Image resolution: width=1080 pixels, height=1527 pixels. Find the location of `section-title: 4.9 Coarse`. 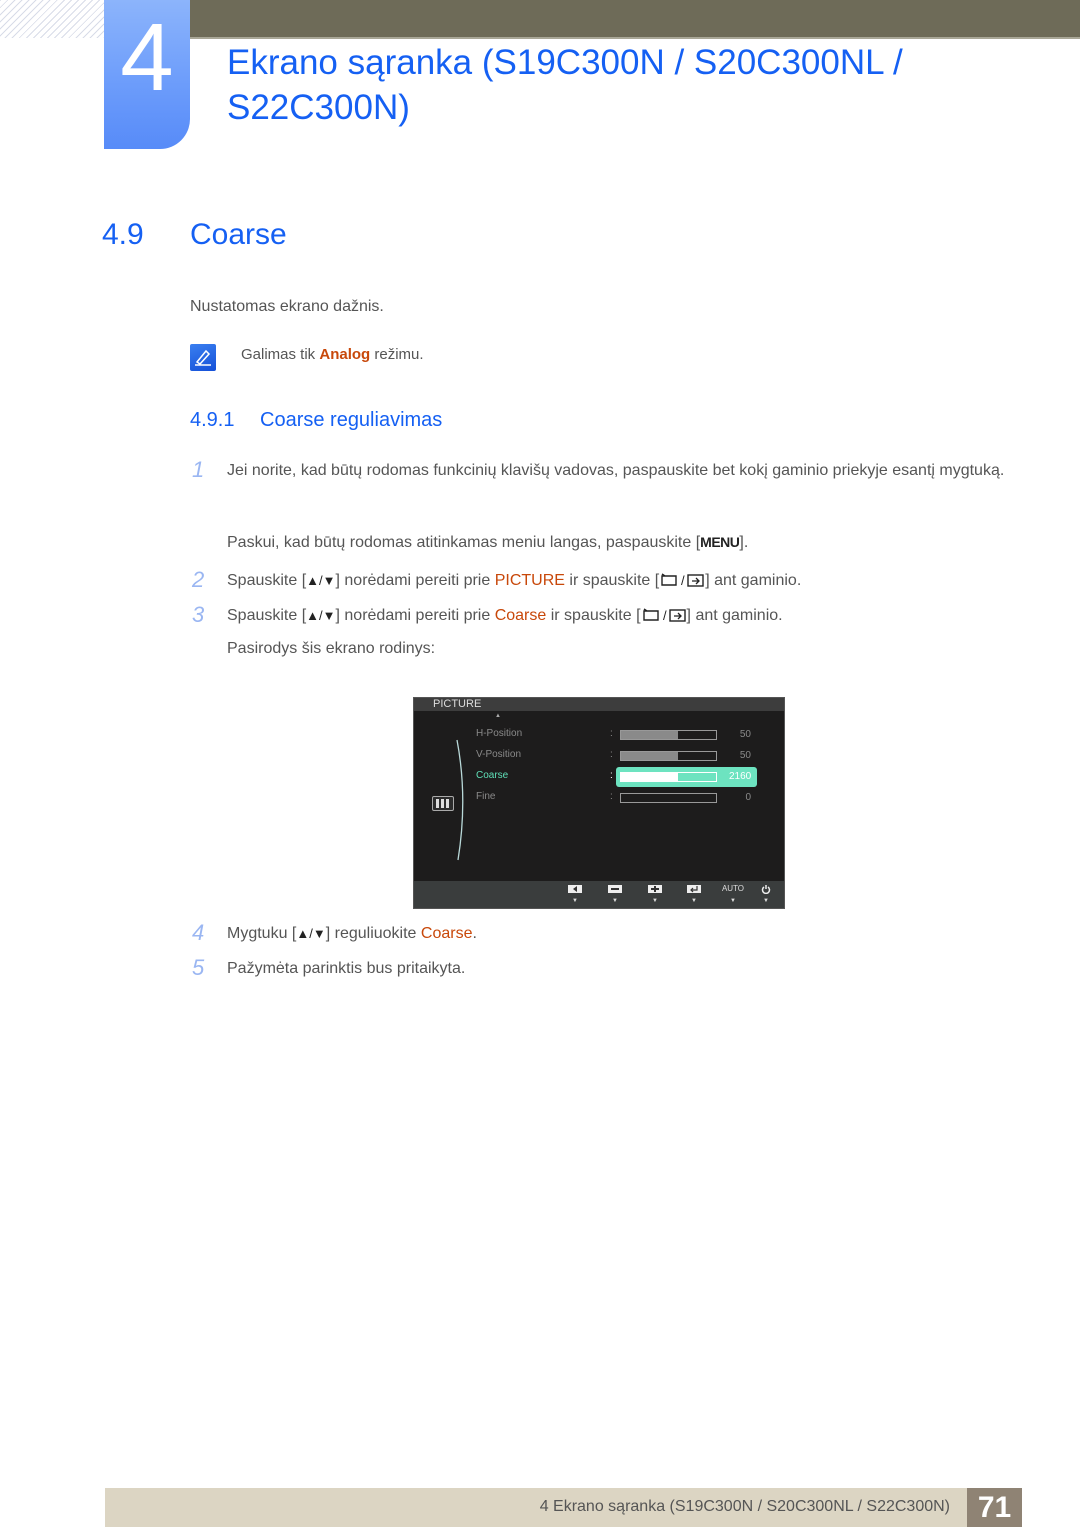

section-title: 4.9 Coarse is located at coordinates (194, 235).